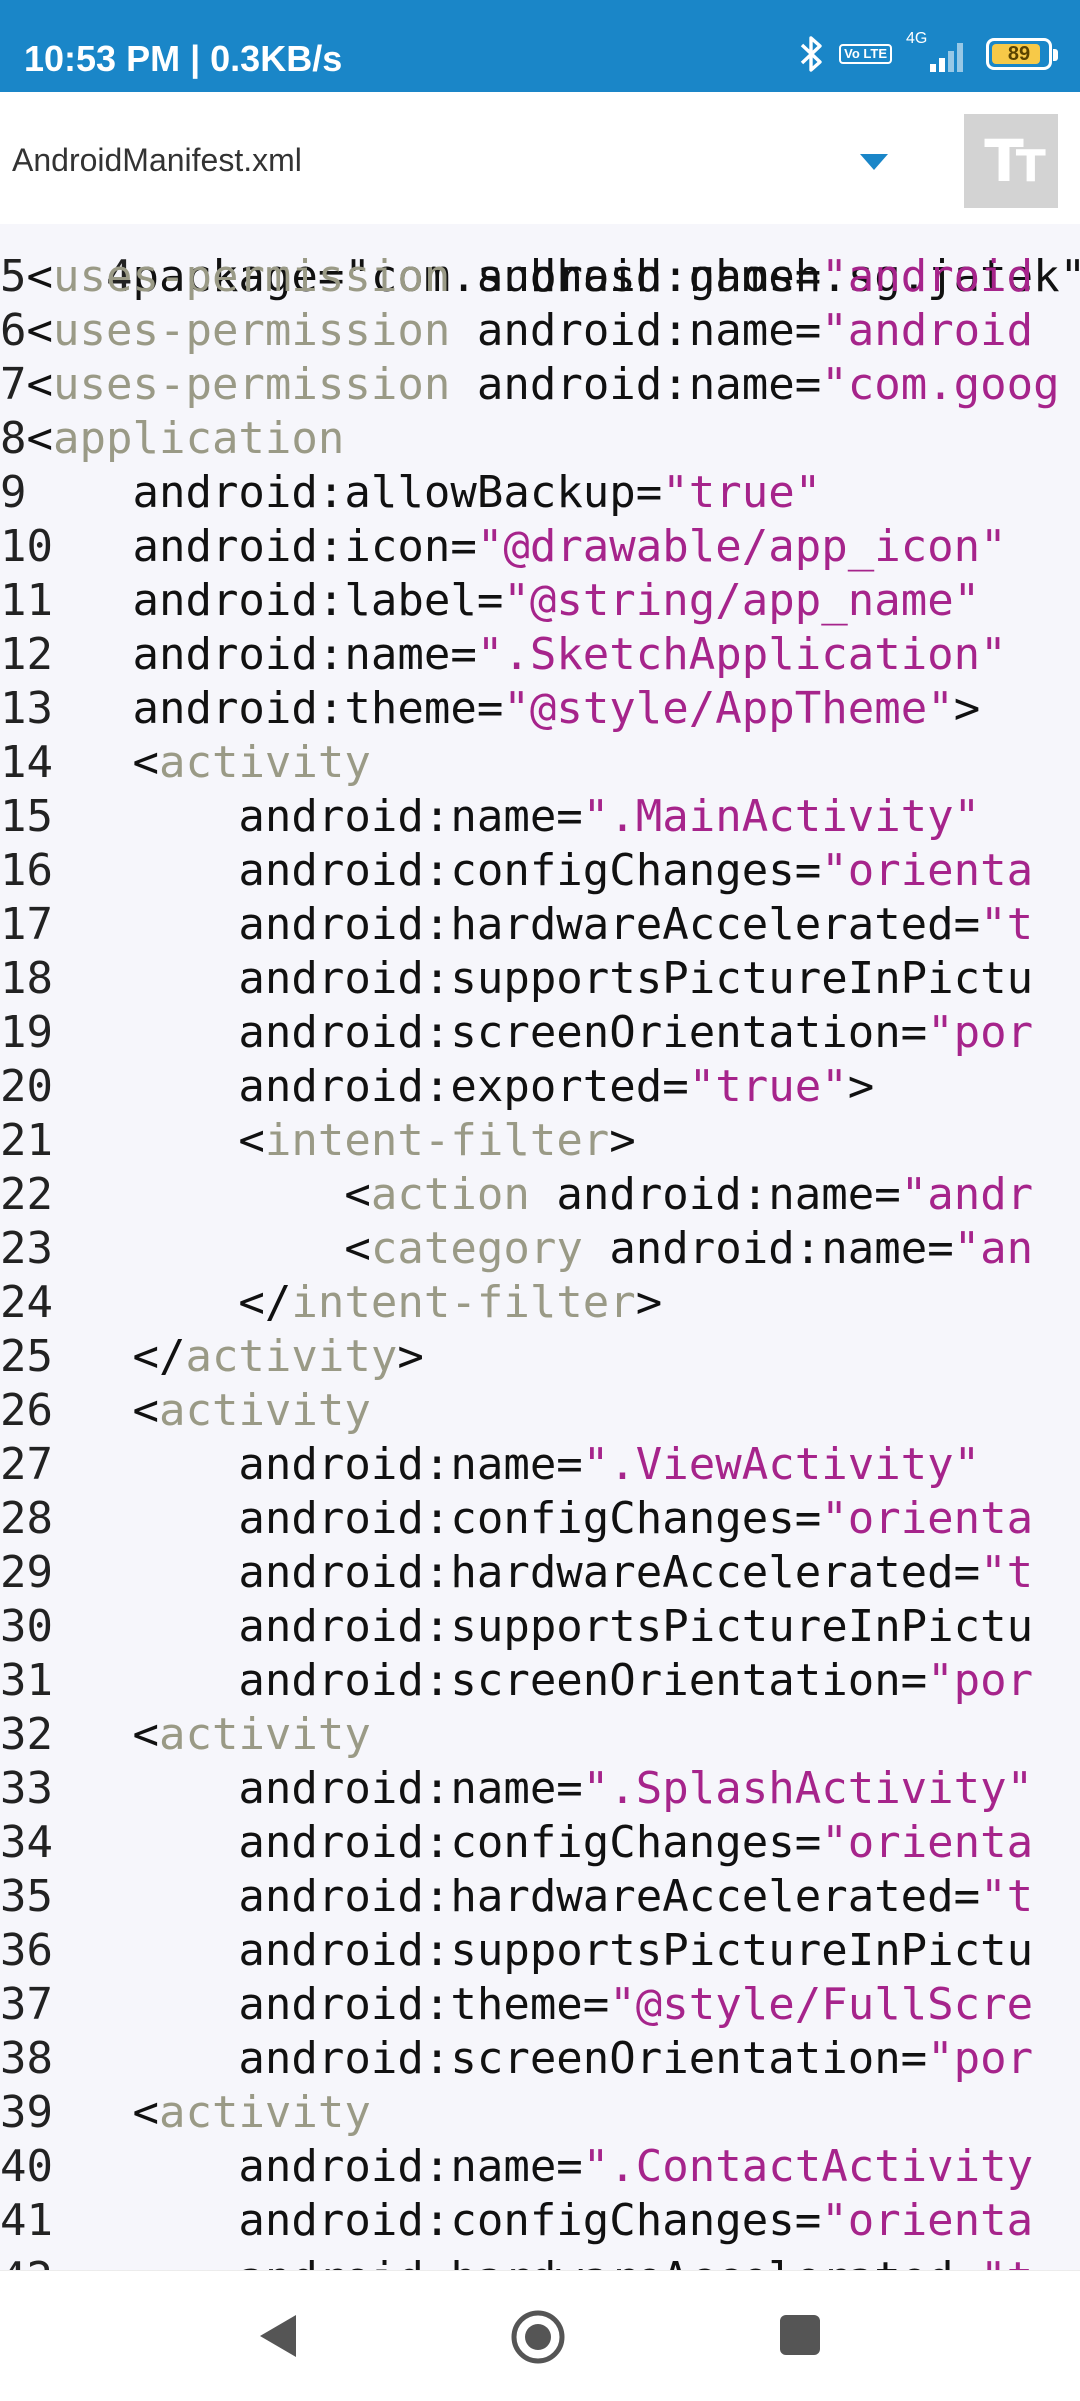 This screenshot has width=1080, height=2401. Describe the element at coordinates (26, 1788) in the screenshot. I see `line-number: 33` at that location.